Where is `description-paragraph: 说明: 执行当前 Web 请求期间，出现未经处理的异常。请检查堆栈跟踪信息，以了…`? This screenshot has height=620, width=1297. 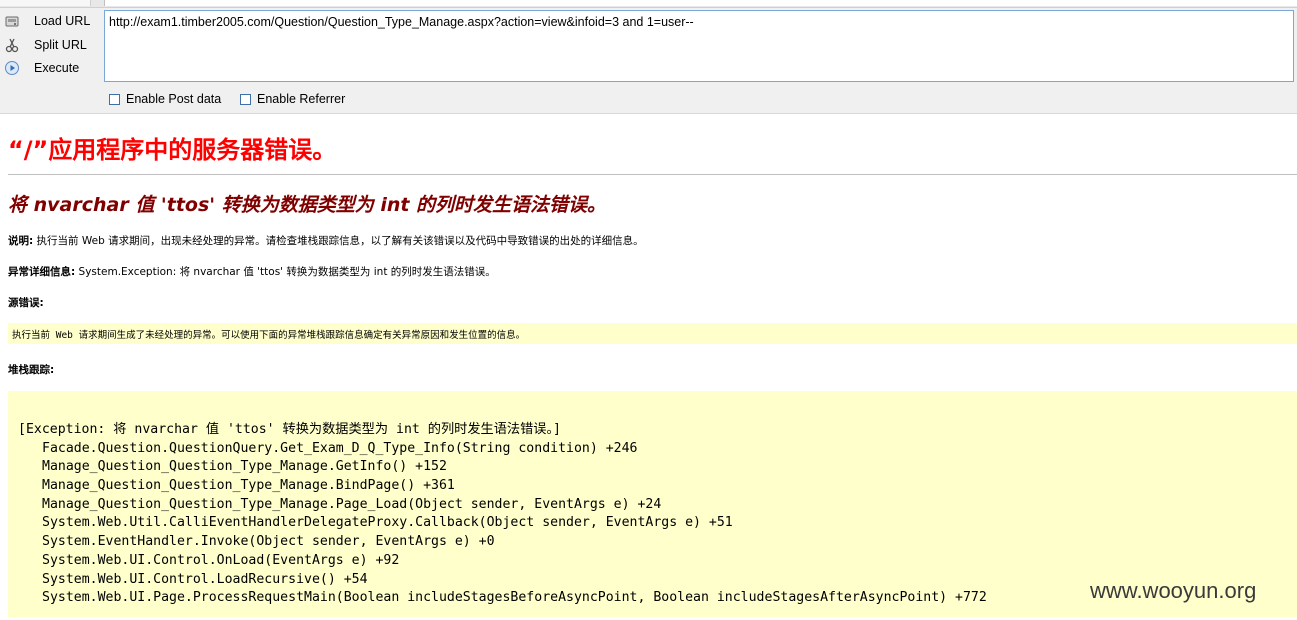 description-paragraph: 说明: 执行当前 Web 请求期间，出现未经处理的异常。请检查堆栈跟踪信息，以了… is located at coordinates (326, 240).